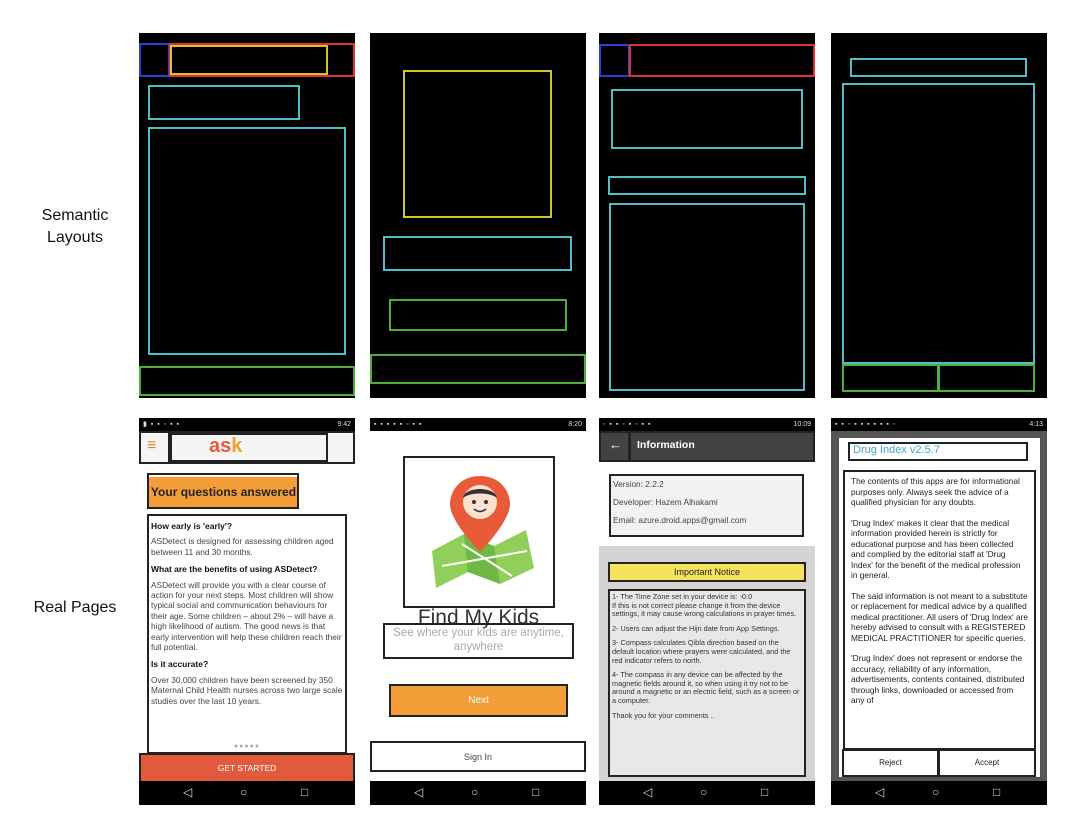 The height and width of the screenshot is (823, 1080). What do you see at coordinates (666, 445) in the screenshot?
I see `page-title: Information` at bounding box center [666, 445].